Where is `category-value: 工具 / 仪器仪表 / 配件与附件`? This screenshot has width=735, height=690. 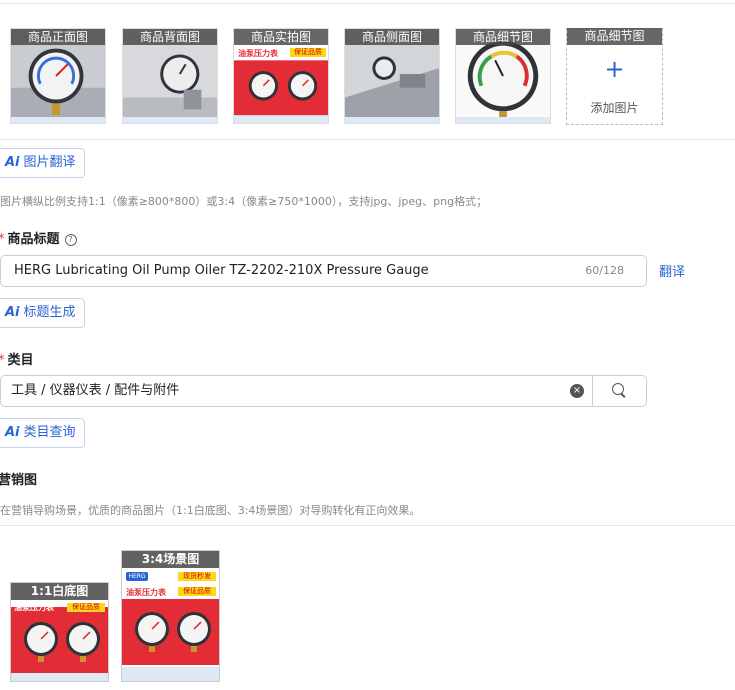 category-value: 工具 / 仪器仪表 / 配件与附件 is located at coordinates (95, 390).